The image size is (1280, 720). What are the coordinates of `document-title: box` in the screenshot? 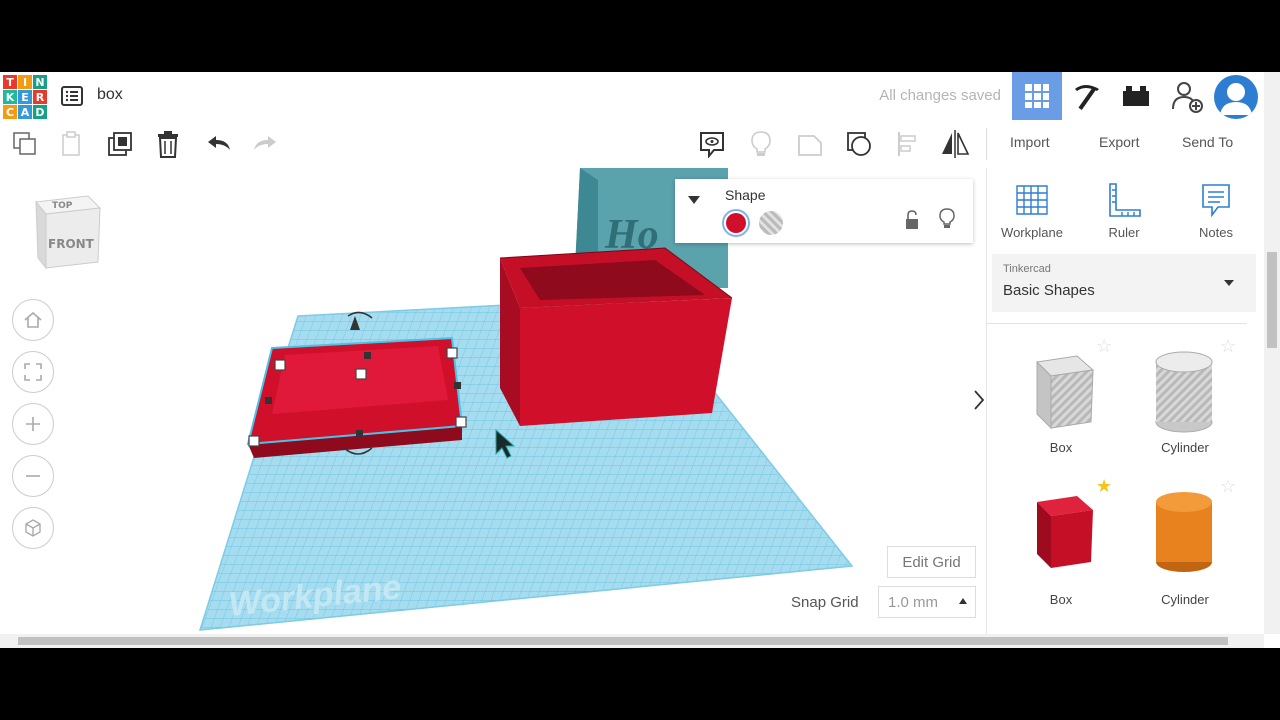 It's located at (110, 95).